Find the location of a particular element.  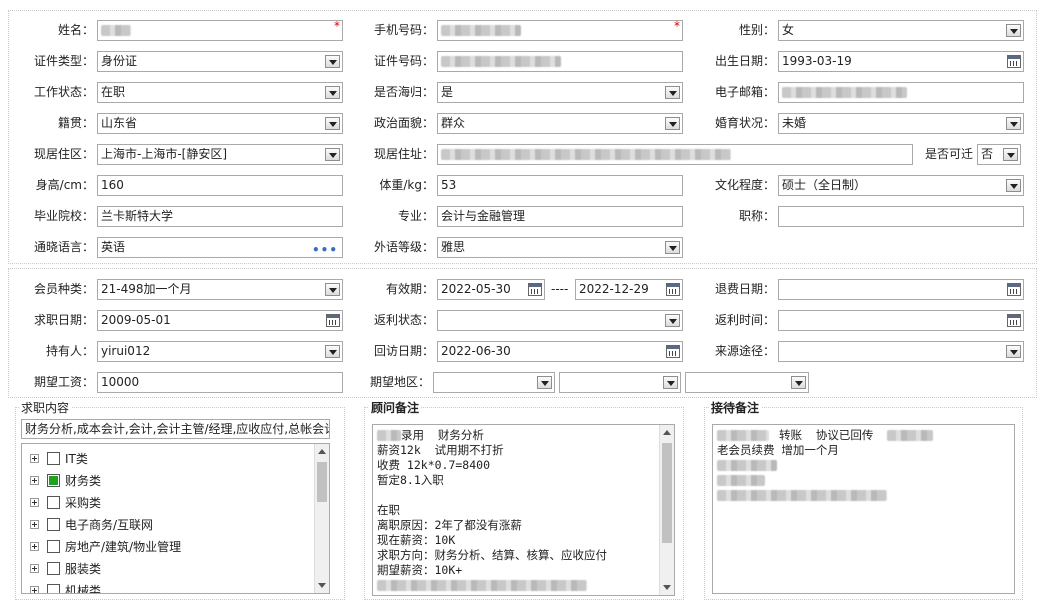

tree-item: 采购类 is located at coordinates (65, 502).